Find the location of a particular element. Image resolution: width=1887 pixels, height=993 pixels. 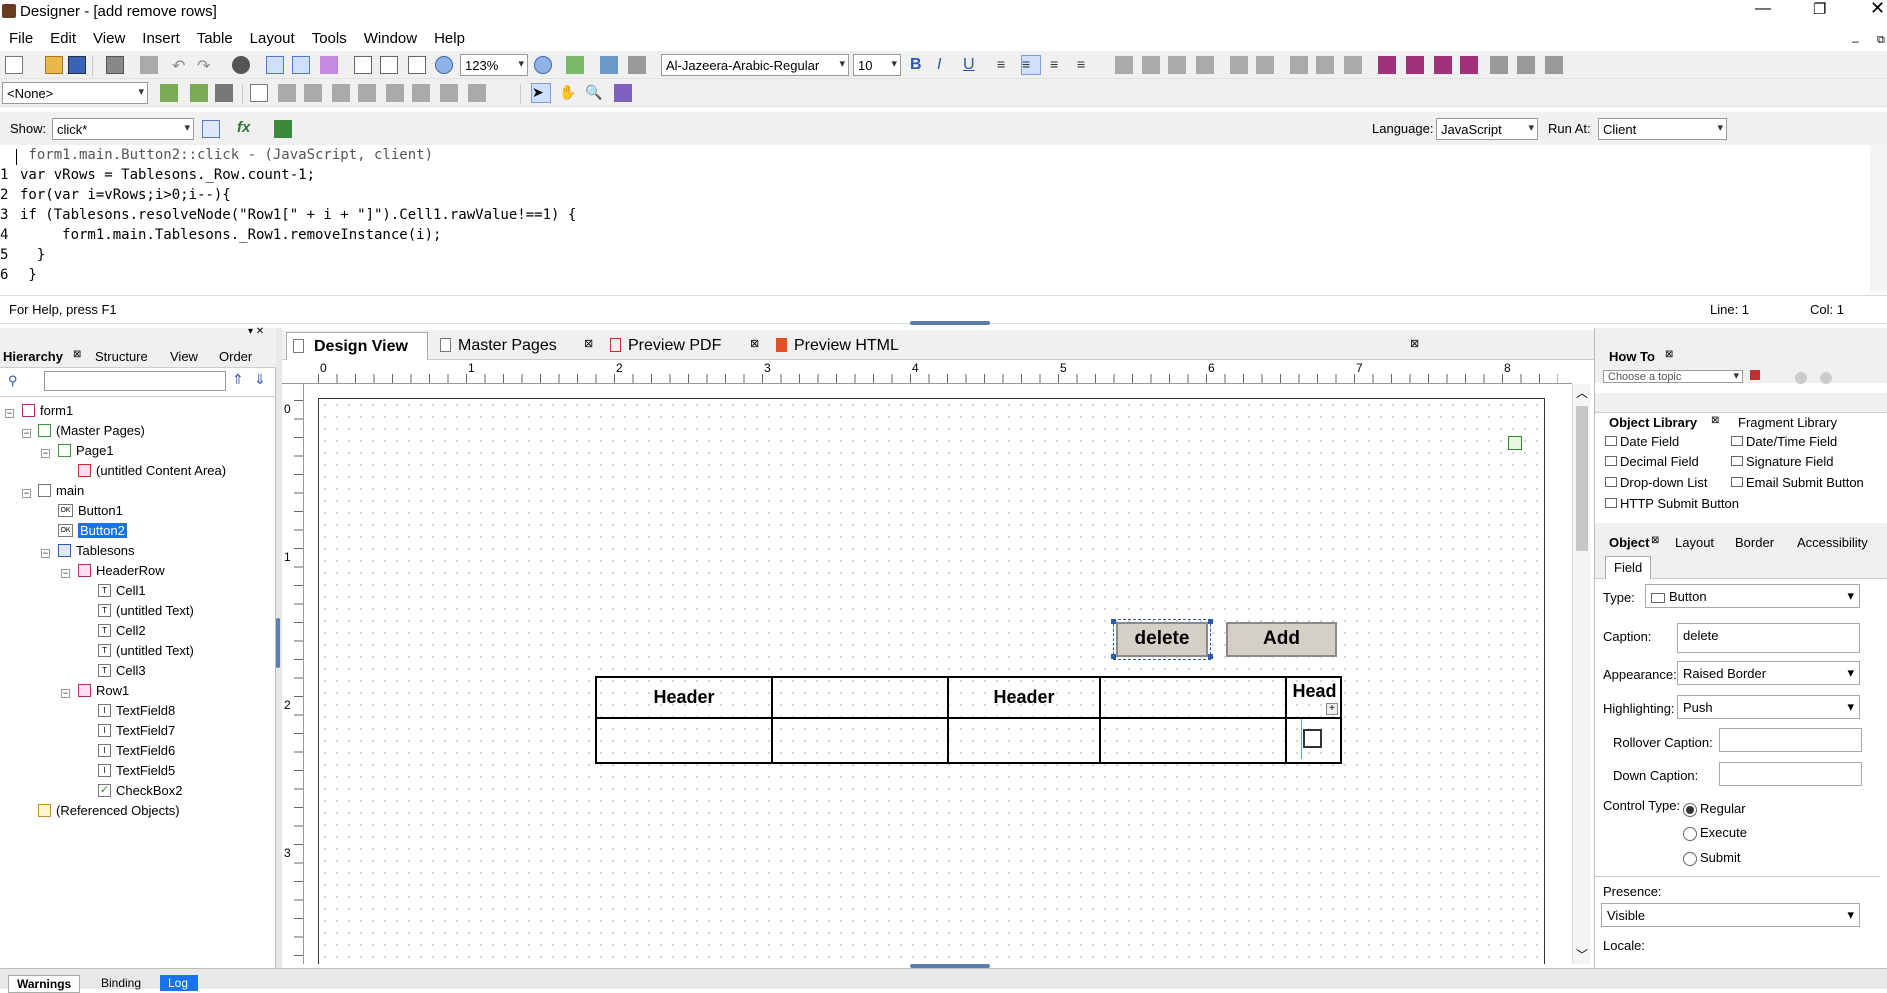

open-icon is located at coordinates (54, 65).